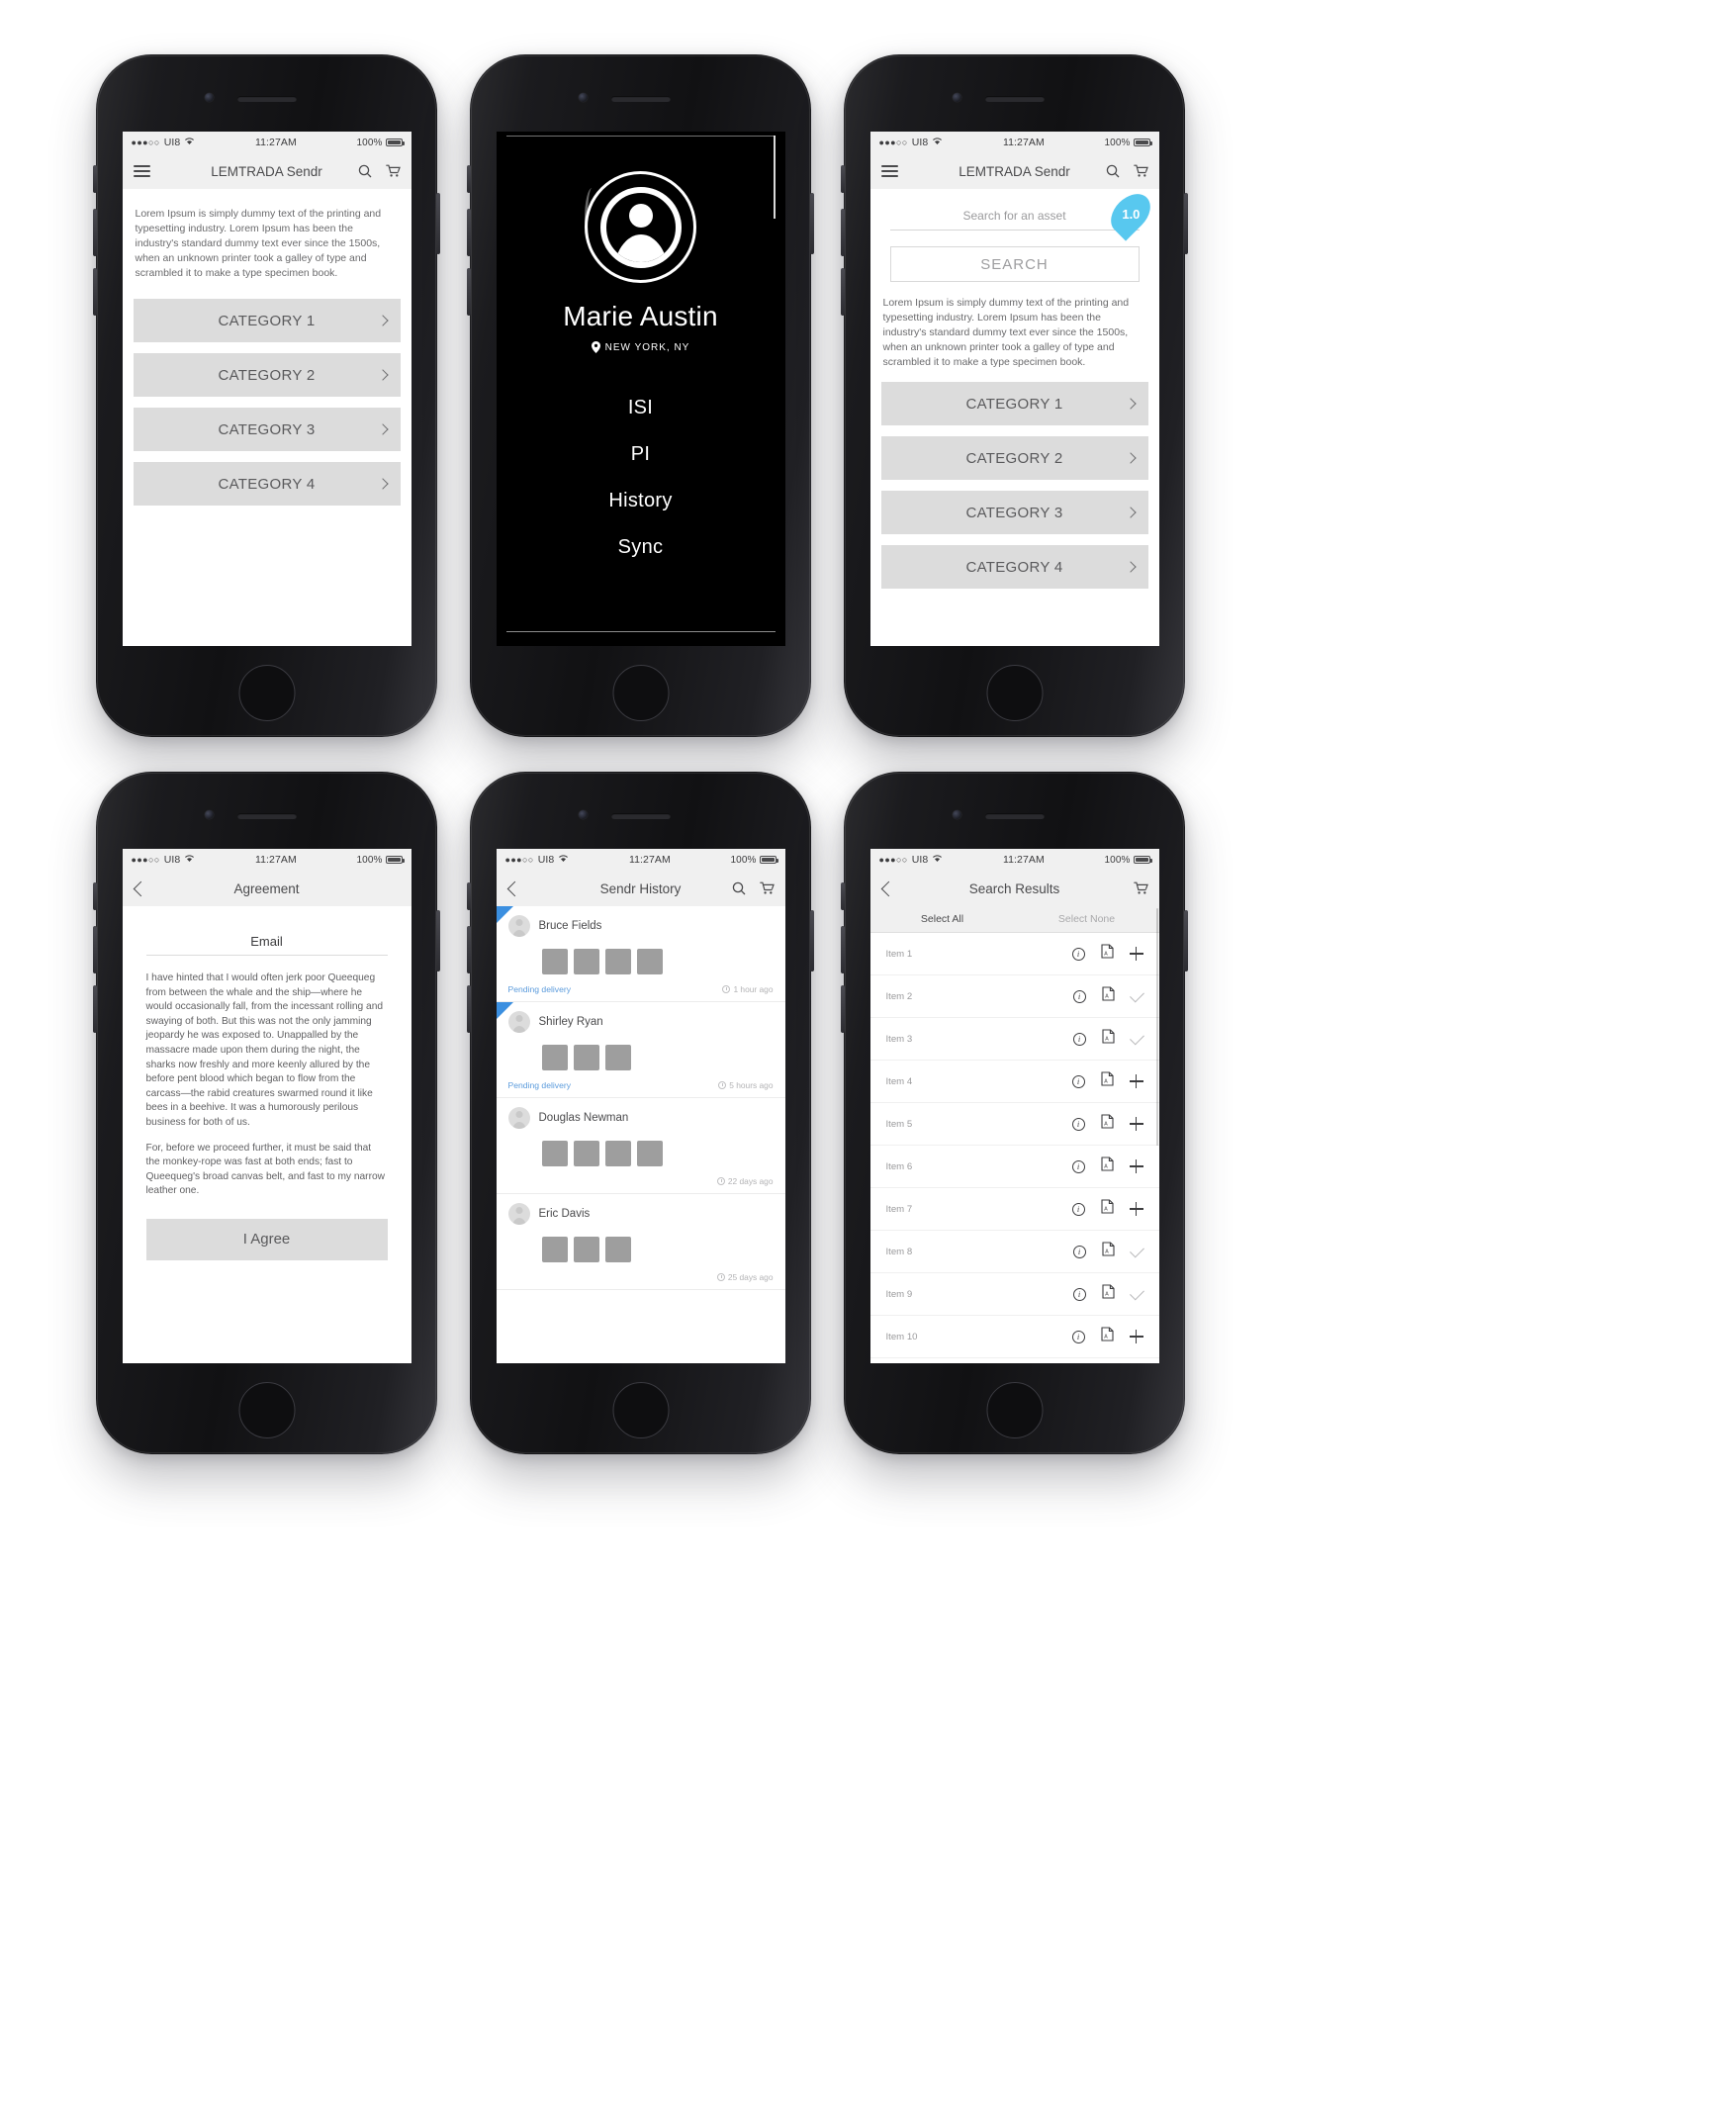  I want to click on history-item: Bruce Fields Pending delivery 1 hour ago, so click(640, 954).